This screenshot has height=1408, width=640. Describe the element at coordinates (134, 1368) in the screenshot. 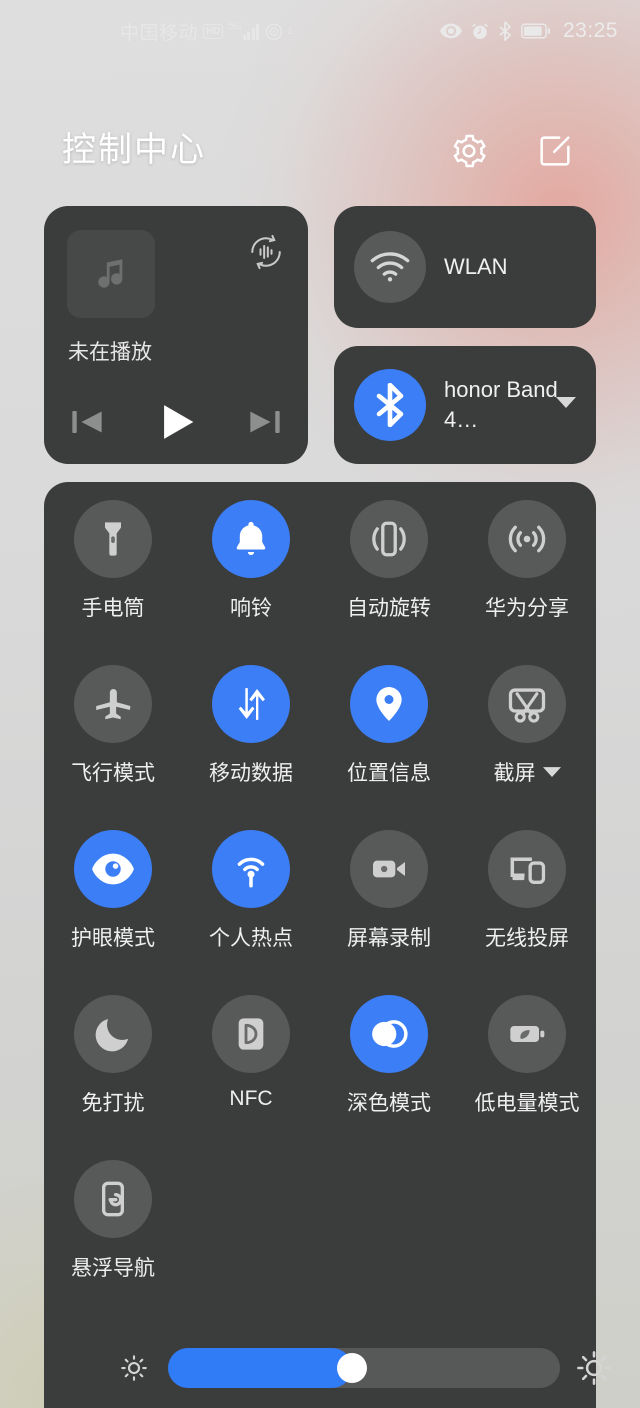

I see `brightness-low-icon` at that location.